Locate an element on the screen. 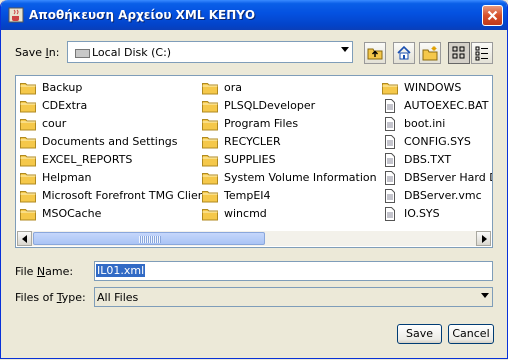 Image resolution: width=508 pixels, height=360 pixels. scroll-right-button is located at coordinates (483, 238).